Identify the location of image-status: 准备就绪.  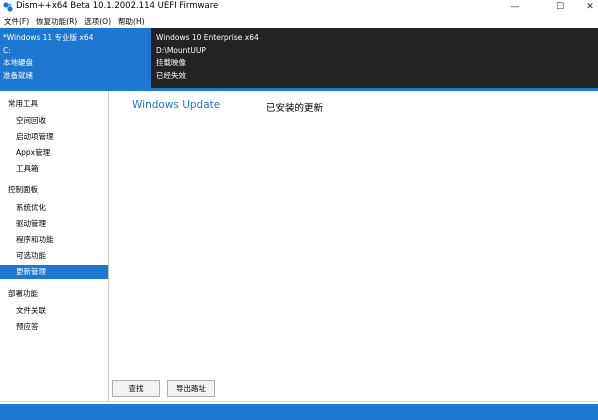
(18, 75).